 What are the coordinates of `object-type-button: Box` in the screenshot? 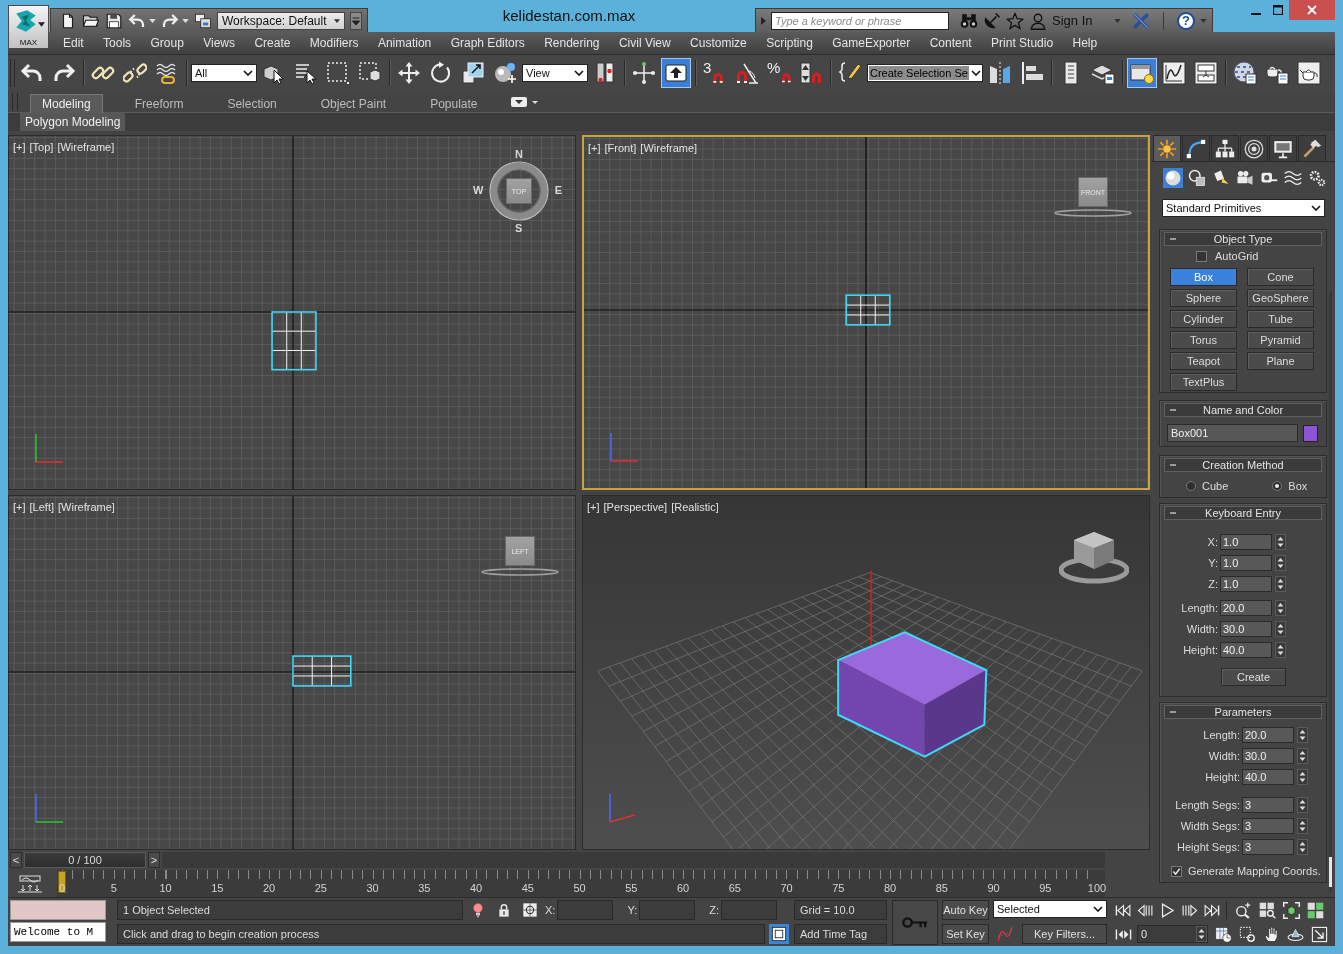 It's located at (1203, 277).